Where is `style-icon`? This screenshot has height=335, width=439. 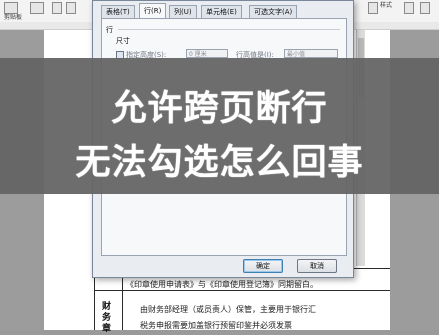
style-icon is located at coordinates (373, 8).